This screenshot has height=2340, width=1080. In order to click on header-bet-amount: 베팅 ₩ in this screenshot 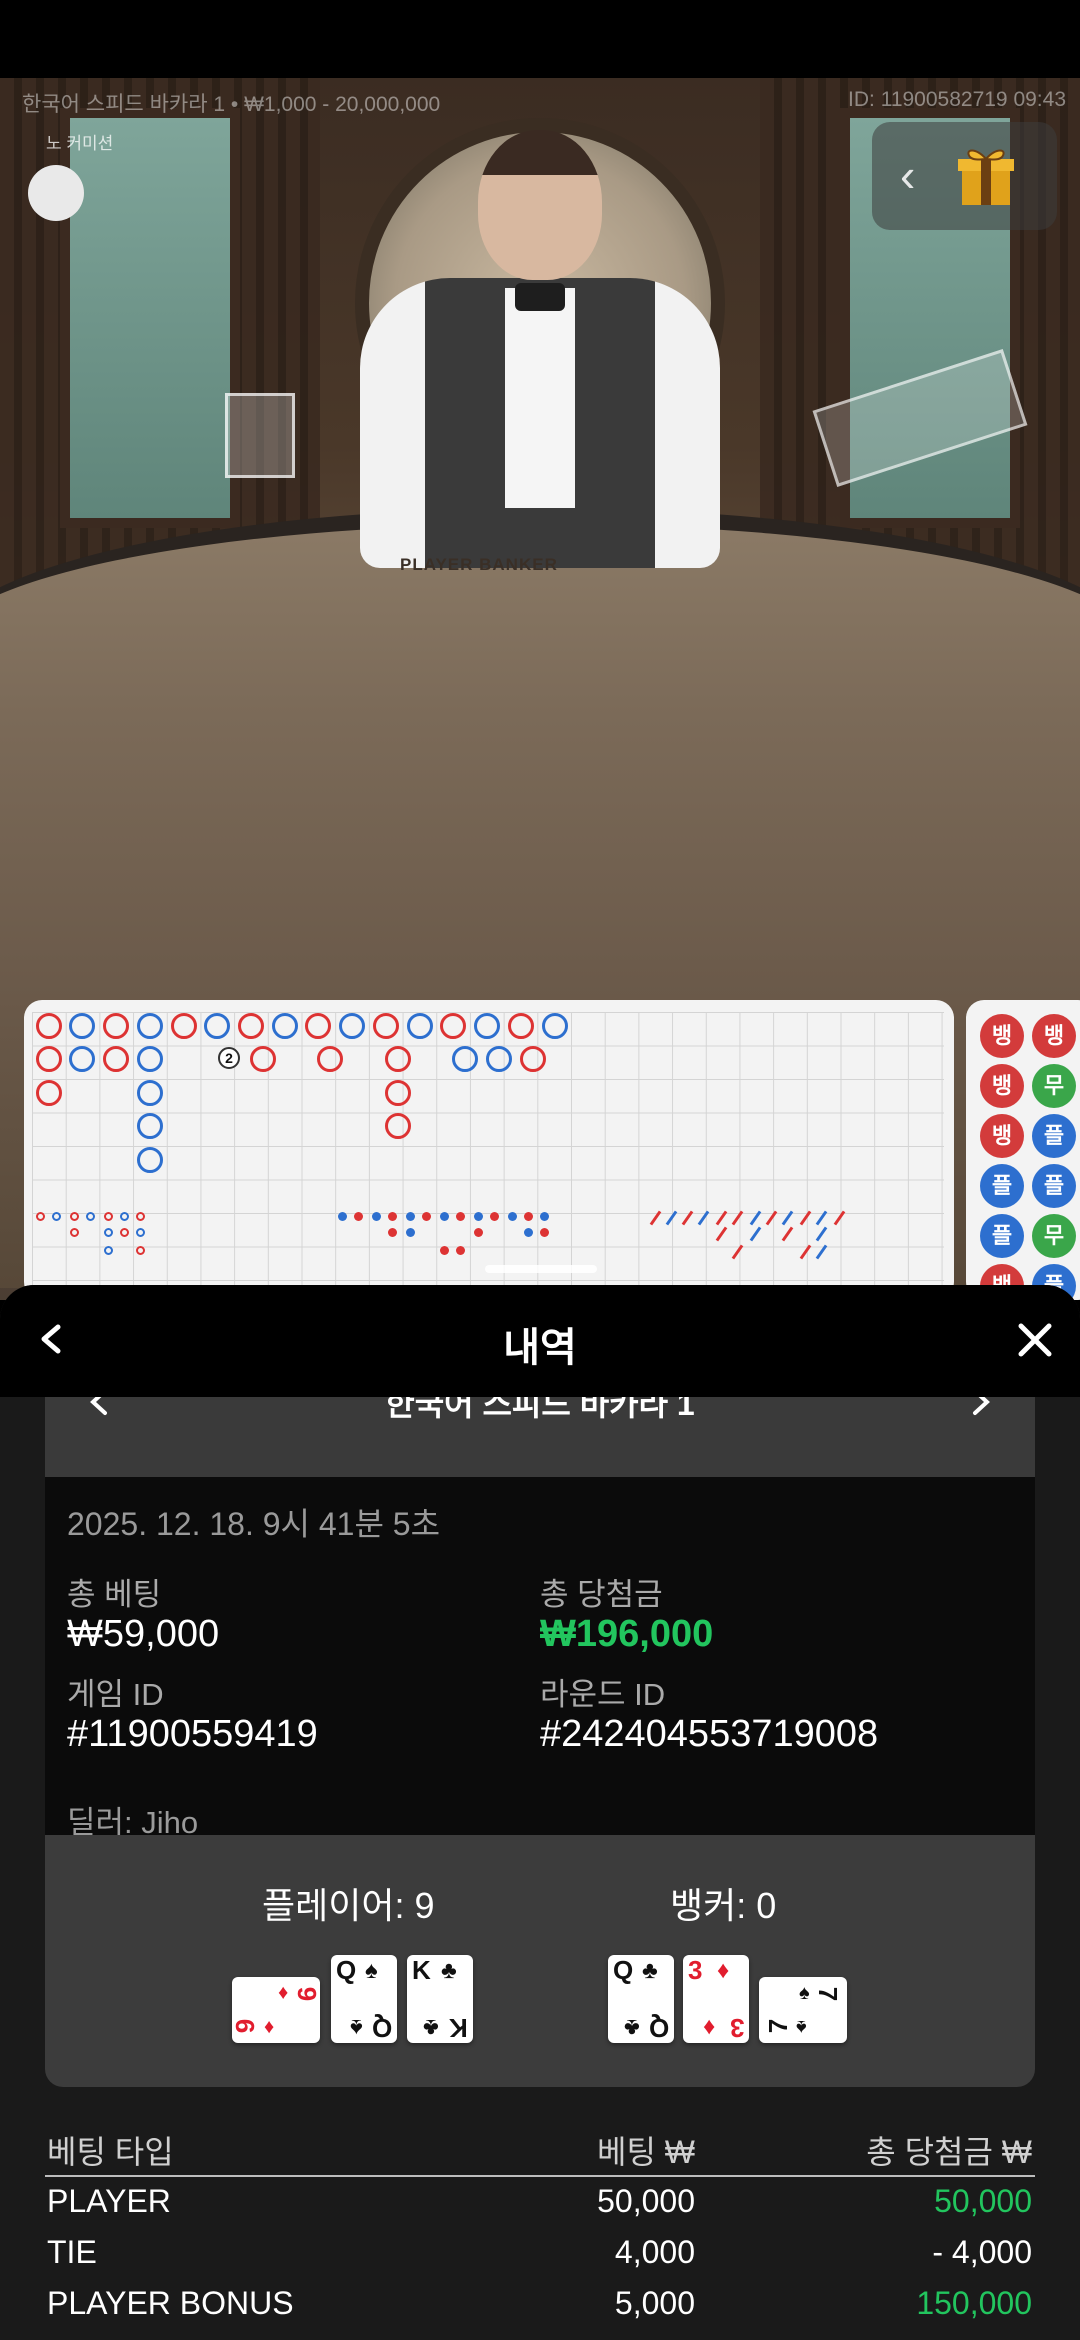, I will do `click(646, 2152)`.